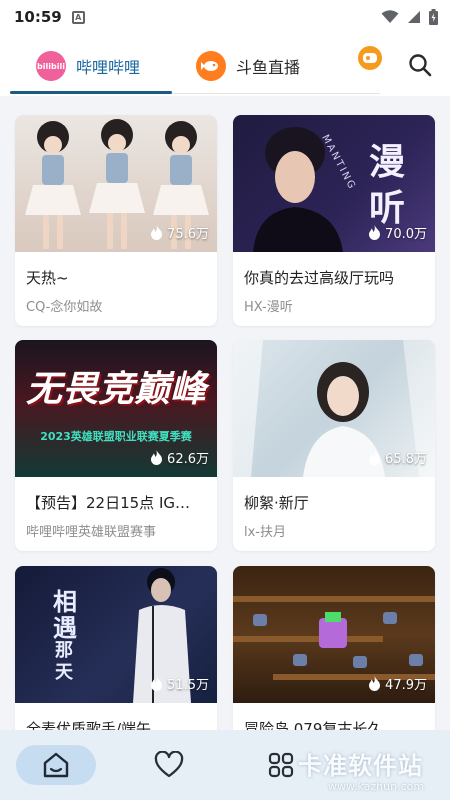 Image resolution: width=450 pixels, height=800 pixels. I want to click on wifi-icon, so click(390, 16).